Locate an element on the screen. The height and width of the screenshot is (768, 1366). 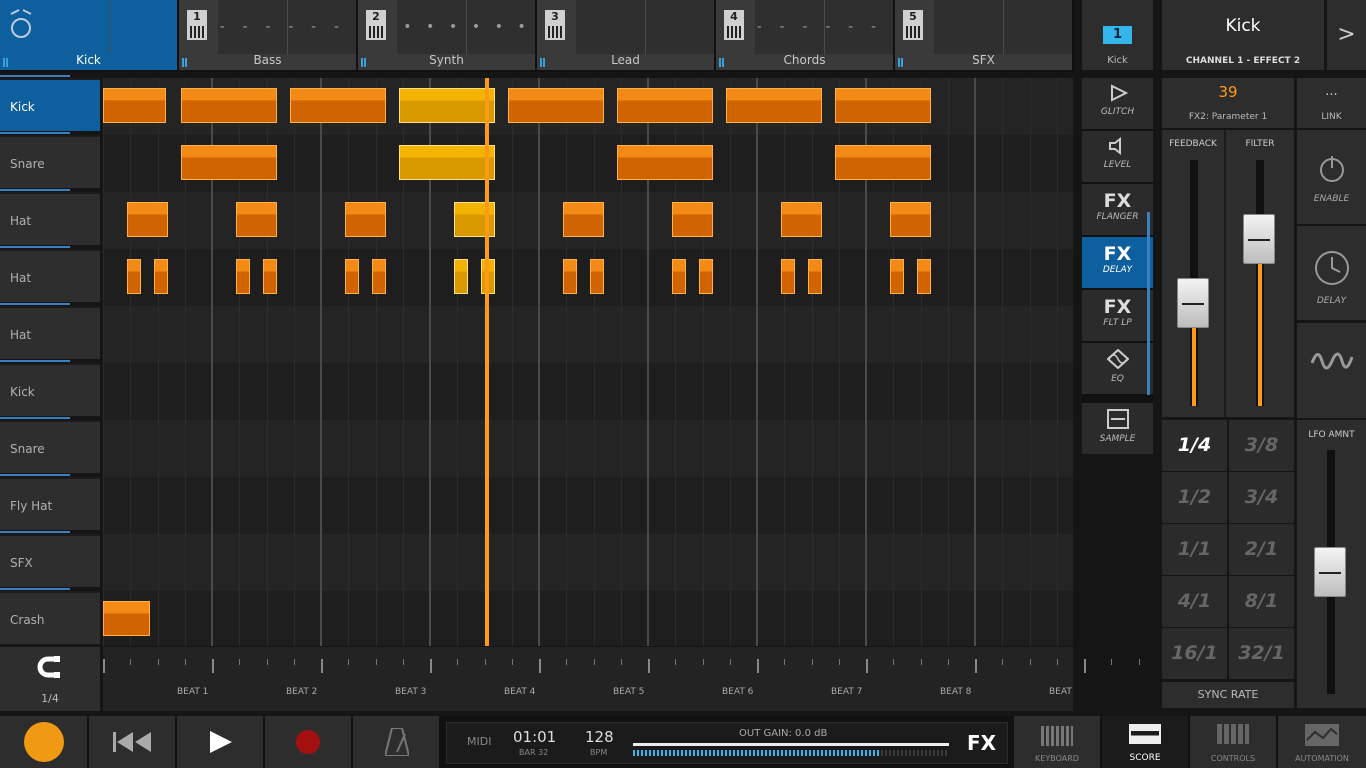
track-lane: _ _ _ _ _ _ _ _ is located at coordinates (645, 27).